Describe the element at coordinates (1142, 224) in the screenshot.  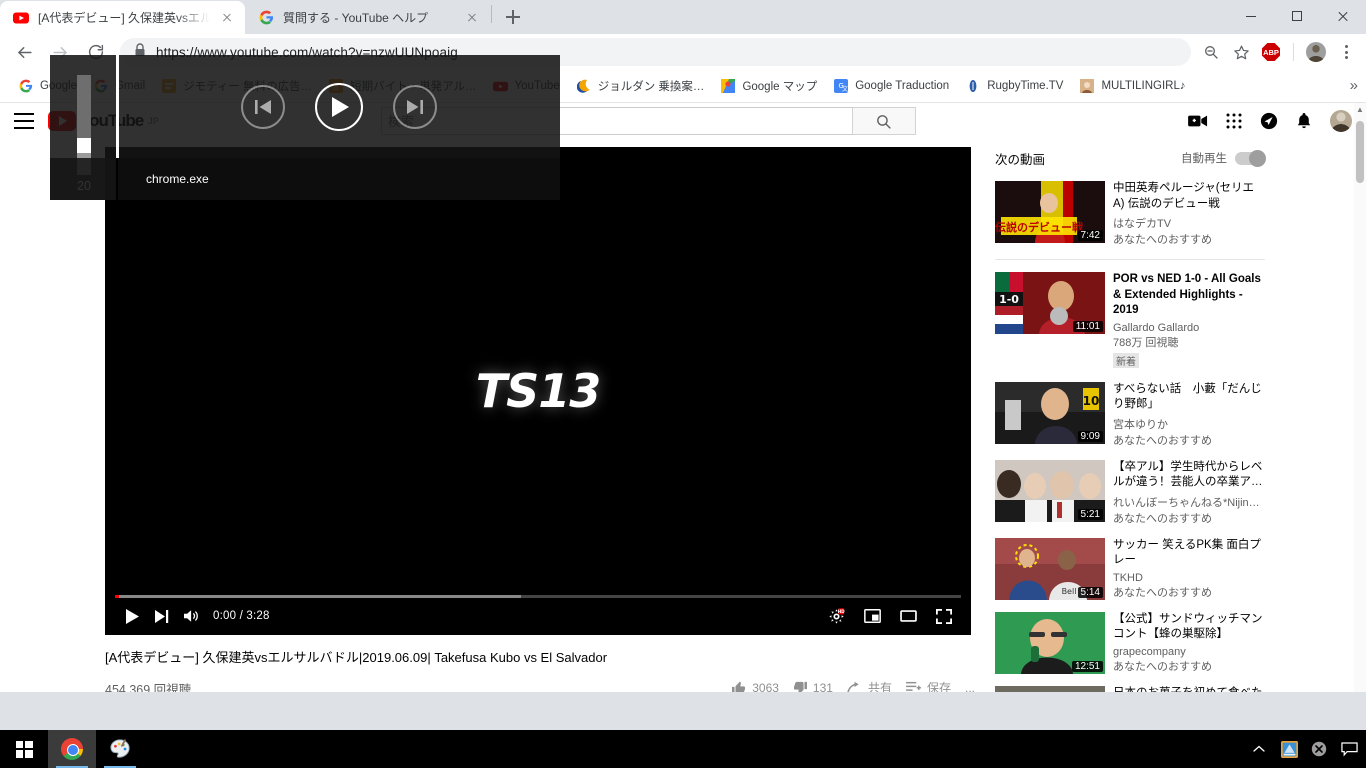
I see `video-channel: はなデカTV` at that location.